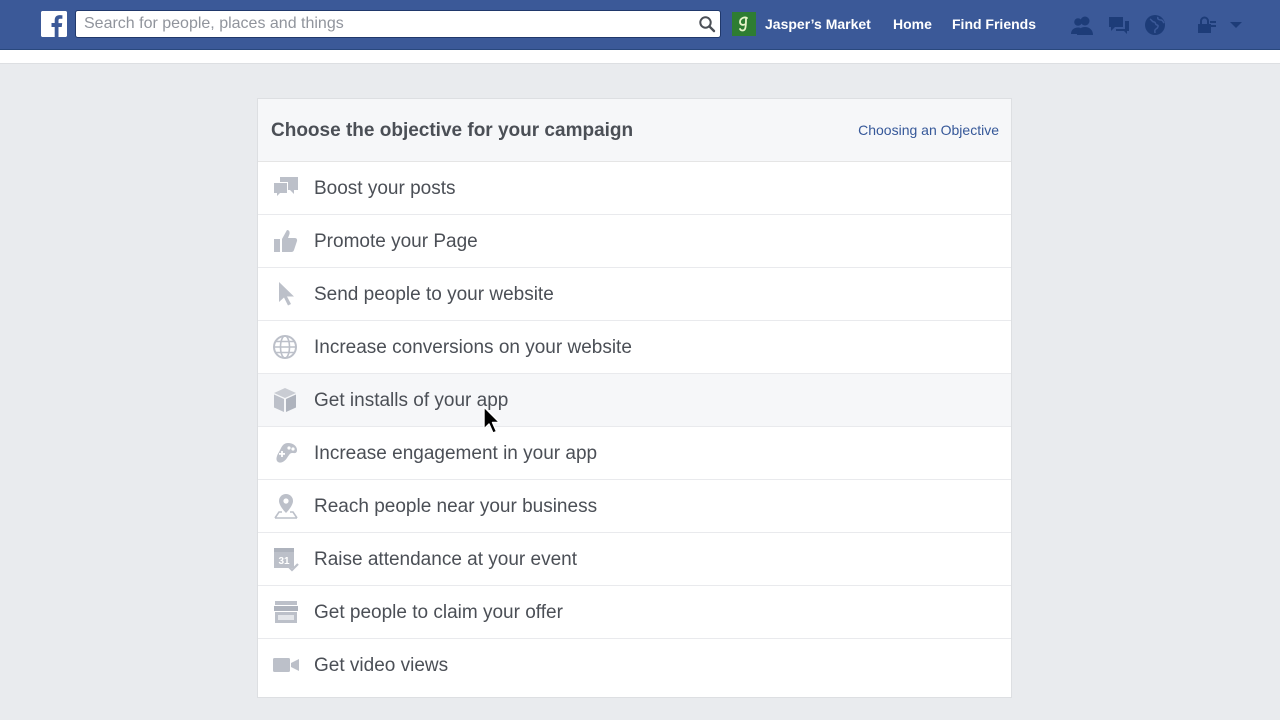  What do you see at coordinates (928, 130) in the screenshot?
I see `choosing-objective-help-link: Choosing an Objective` at bounding box center [928, 130].